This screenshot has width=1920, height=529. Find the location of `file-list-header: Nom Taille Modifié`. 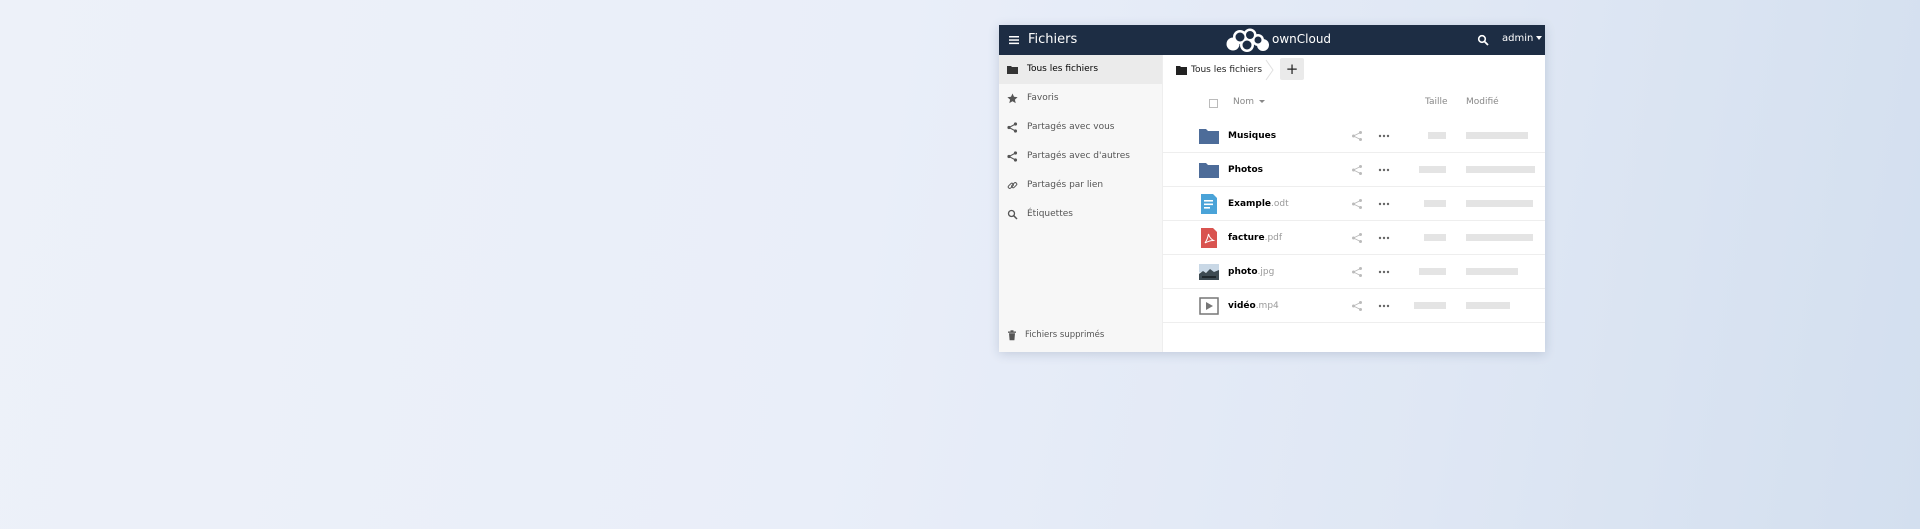

file-list-header: Nom Taille Modifié is located at coordinates (1354, 103).